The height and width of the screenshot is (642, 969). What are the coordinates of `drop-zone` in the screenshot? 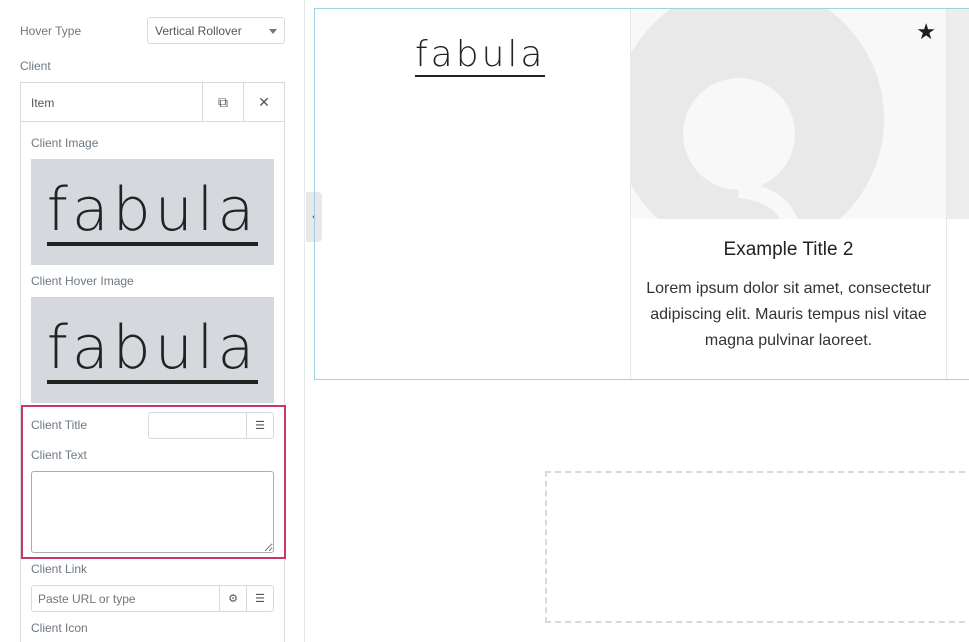 It's located at (757, 547).